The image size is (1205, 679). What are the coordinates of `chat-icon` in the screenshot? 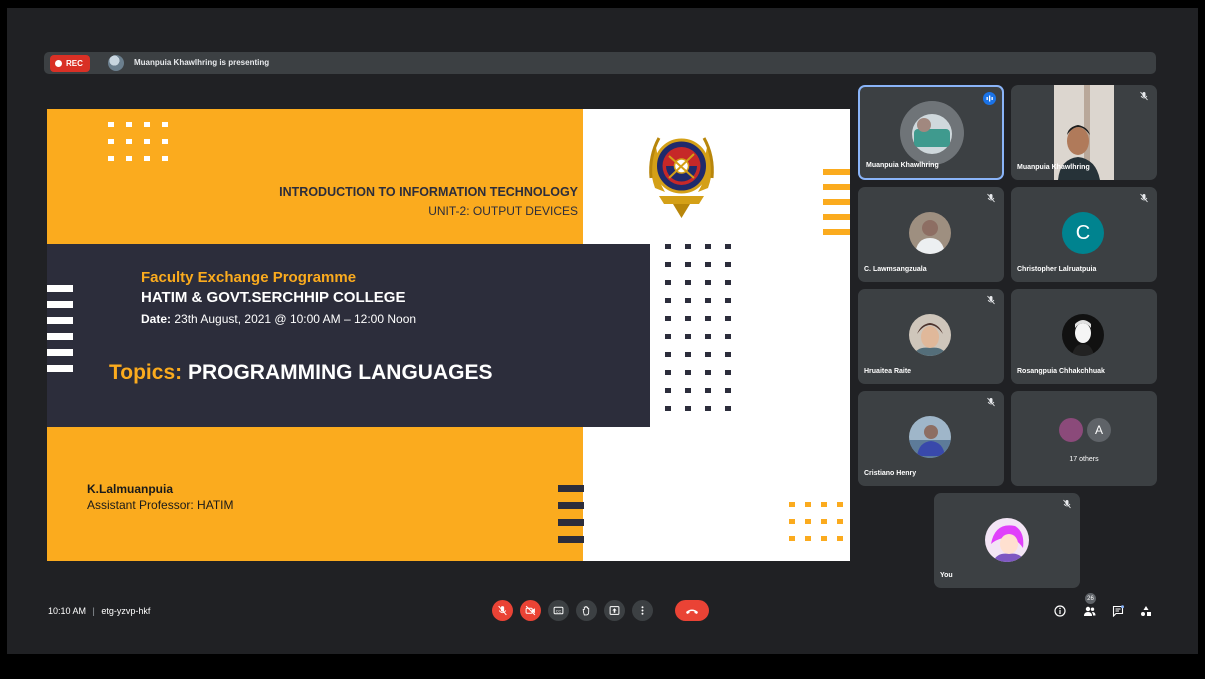 It's located at (1118, 610).